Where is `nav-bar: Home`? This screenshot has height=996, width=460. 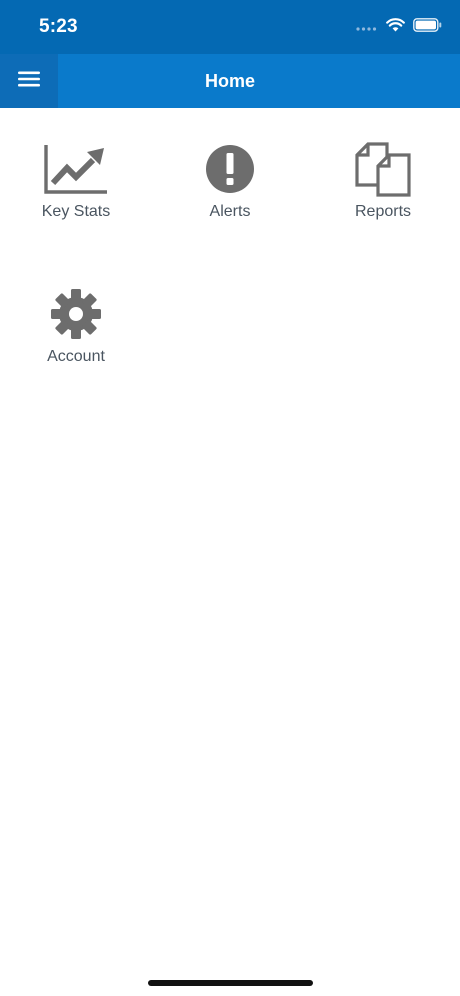
nav-bar: Home is located at coordinates (230, 81).